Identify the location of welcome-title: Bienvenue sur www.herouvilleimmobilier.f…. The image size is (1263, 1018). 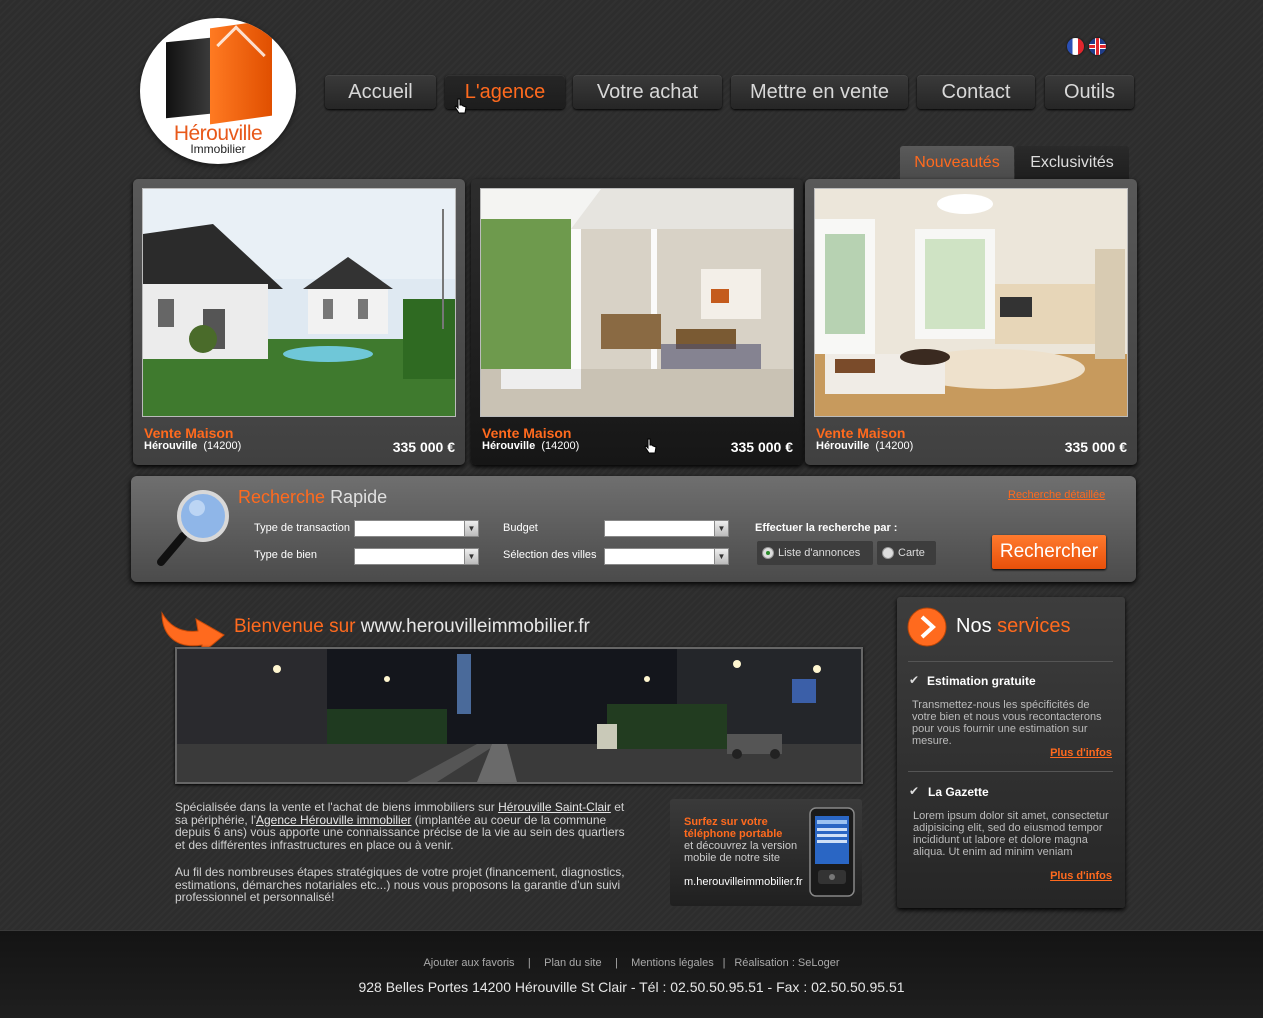
(412, 627).